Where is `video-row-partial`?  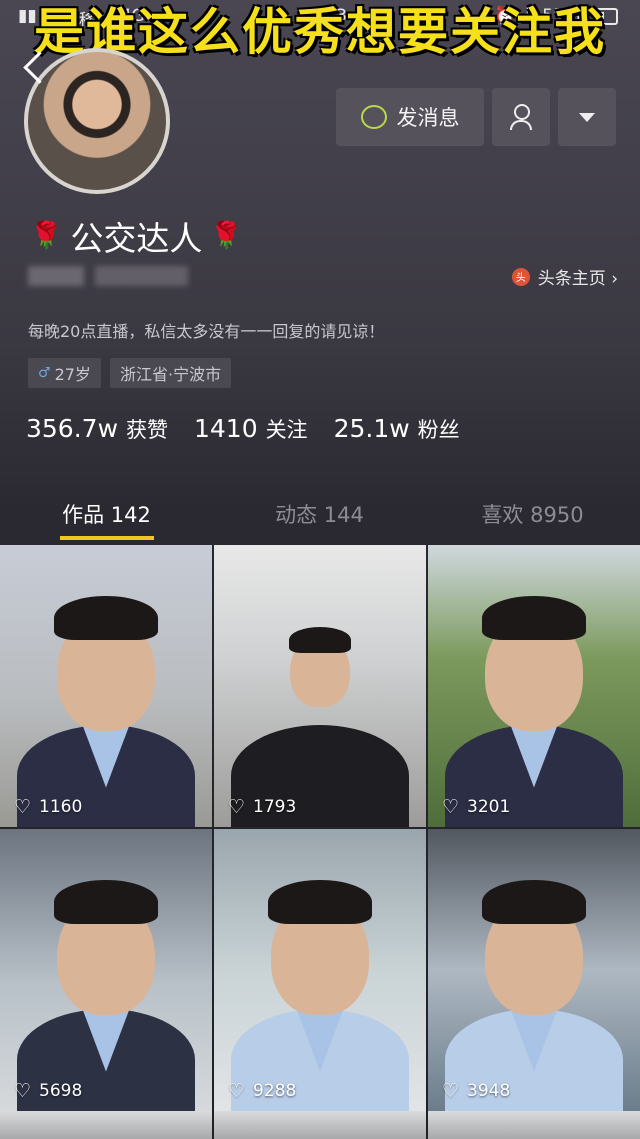 video-row-partial is located at coordinates (320, 1125).